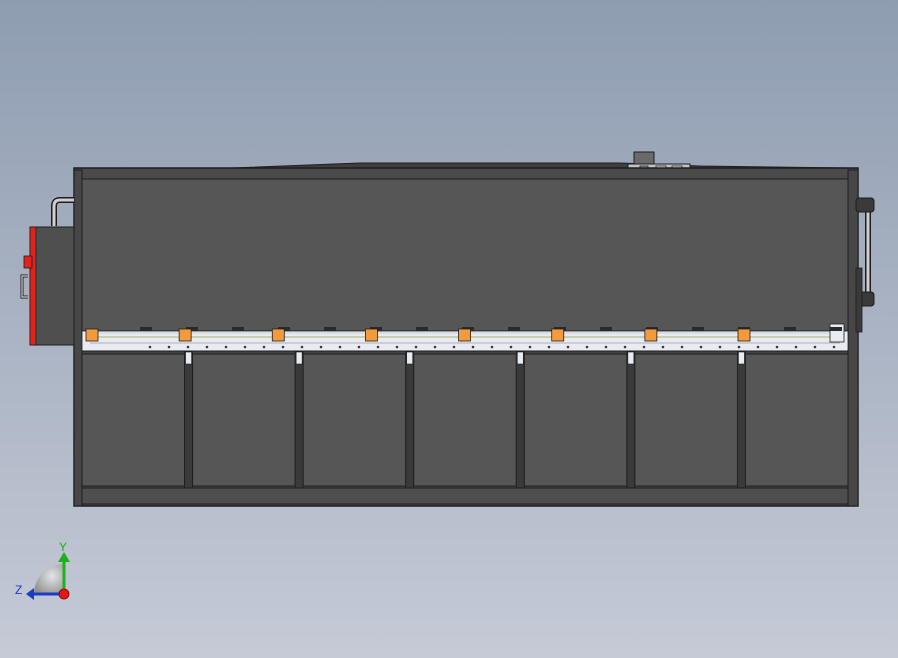  What do you see at coordinates (853, 338) in the screenshot?
I see `right-post` at bounding box center [853, 338].